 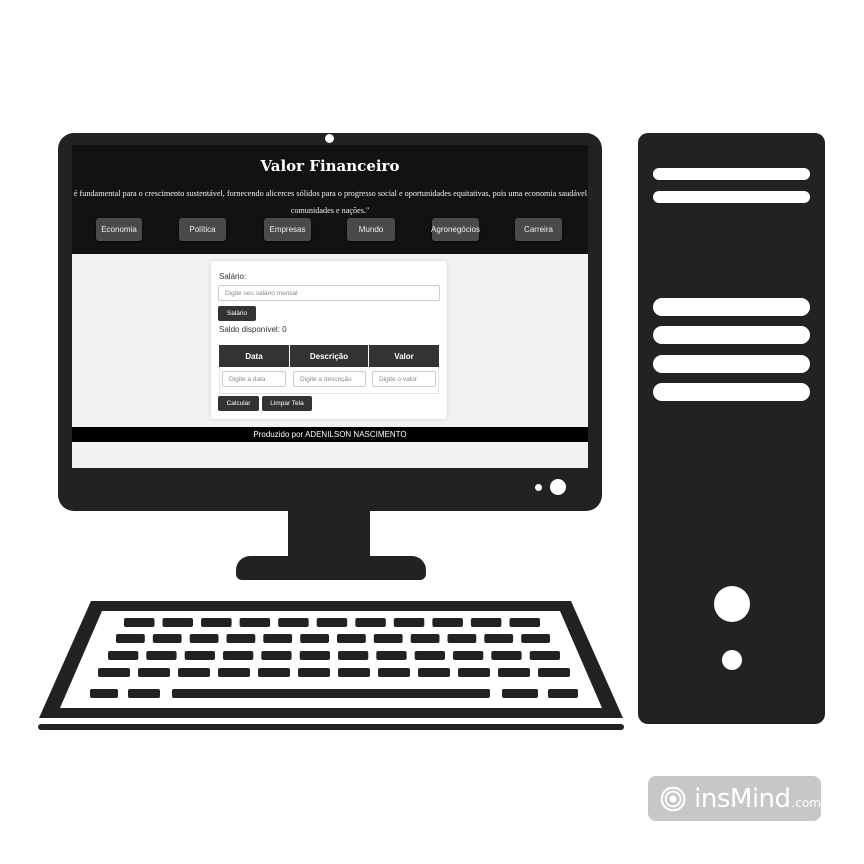 I want to click on value-input: Digite o valor, so click(x=404, y=379).